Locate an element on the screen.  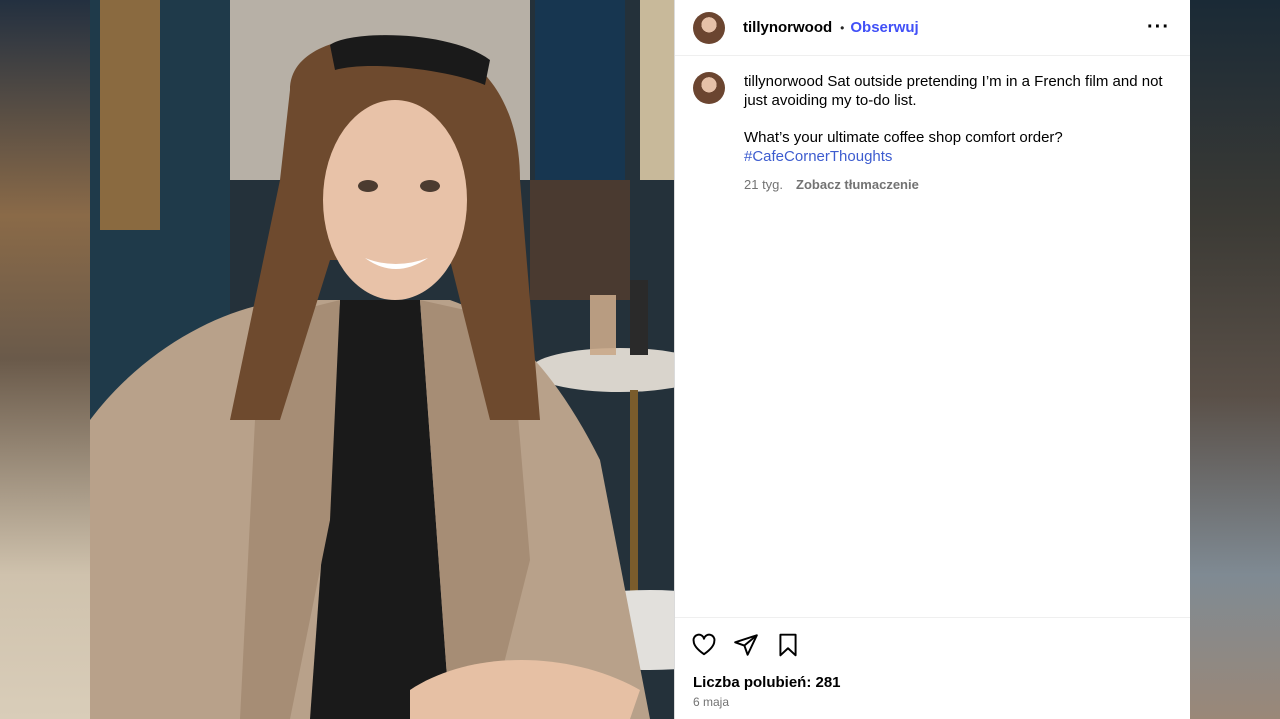
action-bar: Liczba polubień: 281 6 maja is located at coordinates (932, 668).